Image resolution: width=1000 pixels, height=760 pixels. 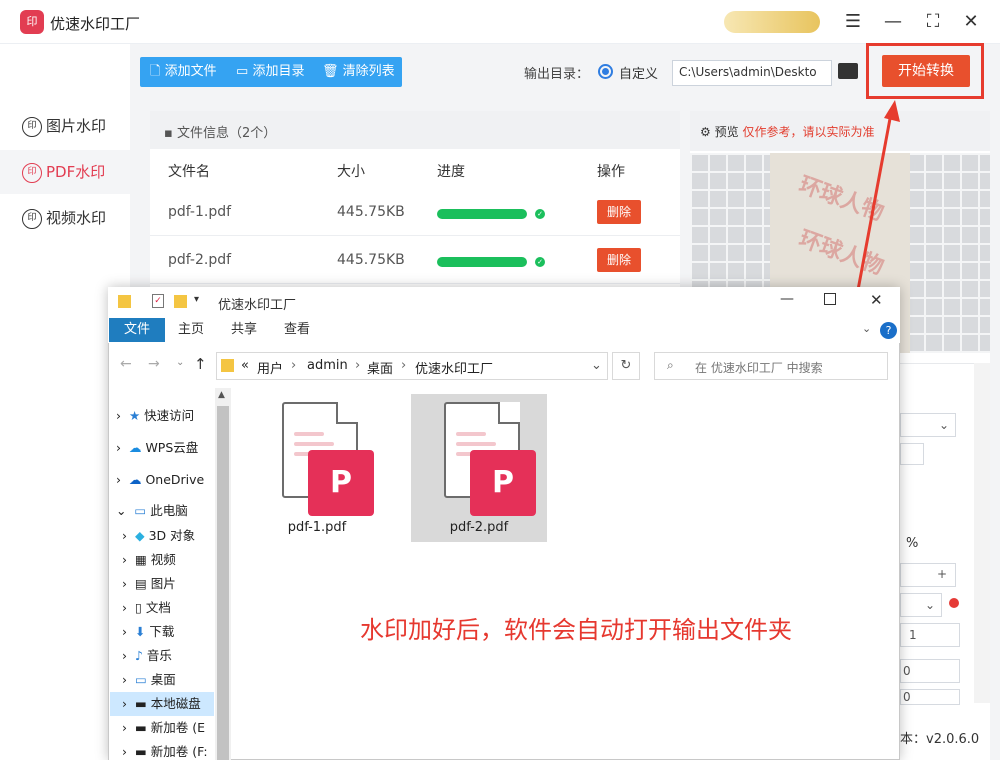 What do you see at coordinates (347, 413) in the screenshot?
I see `page-fold` at bounding box center [347, 413].